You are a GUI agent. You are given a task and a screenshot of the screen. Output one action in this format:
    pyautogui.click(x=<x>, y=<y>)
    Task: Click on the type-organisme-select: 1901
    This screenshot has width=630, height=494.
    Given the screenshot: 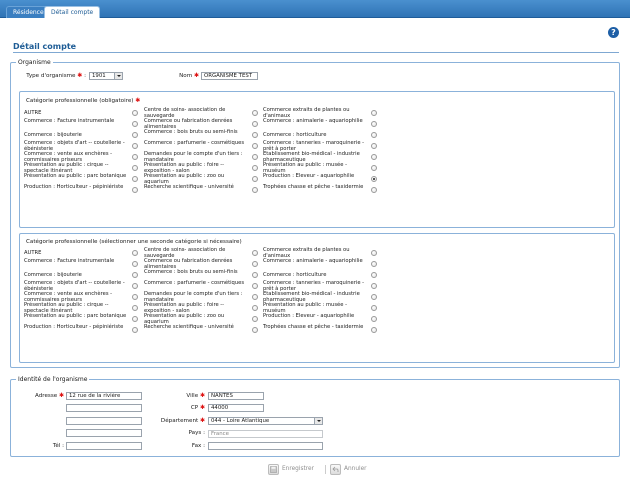 What is the action you would take?
    pyautogui.click(x=106, y=76)
    